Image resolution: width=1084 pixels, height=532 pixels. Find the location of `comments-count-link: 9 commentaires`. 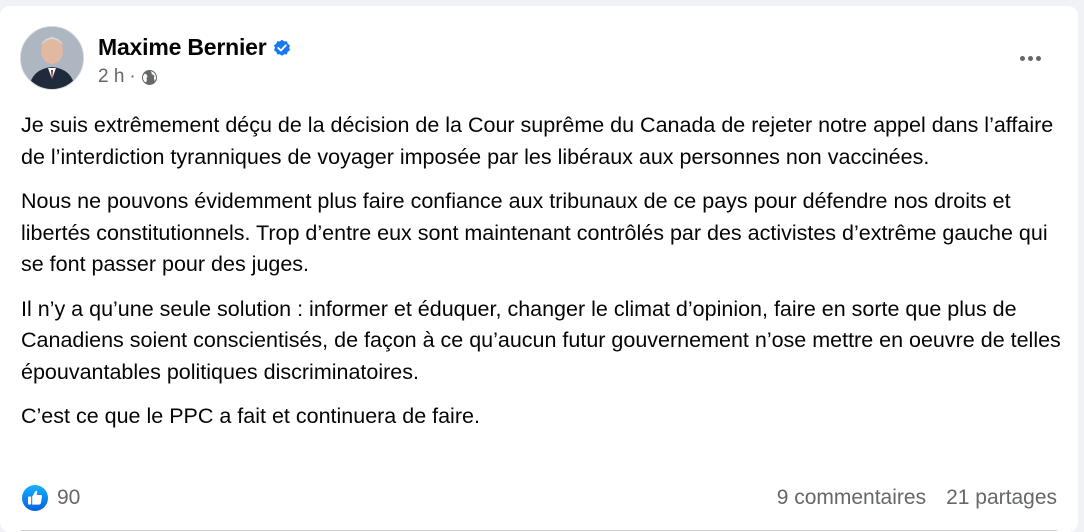

comments-count-link: 9 commentaires is located at coordinates (851, 498).